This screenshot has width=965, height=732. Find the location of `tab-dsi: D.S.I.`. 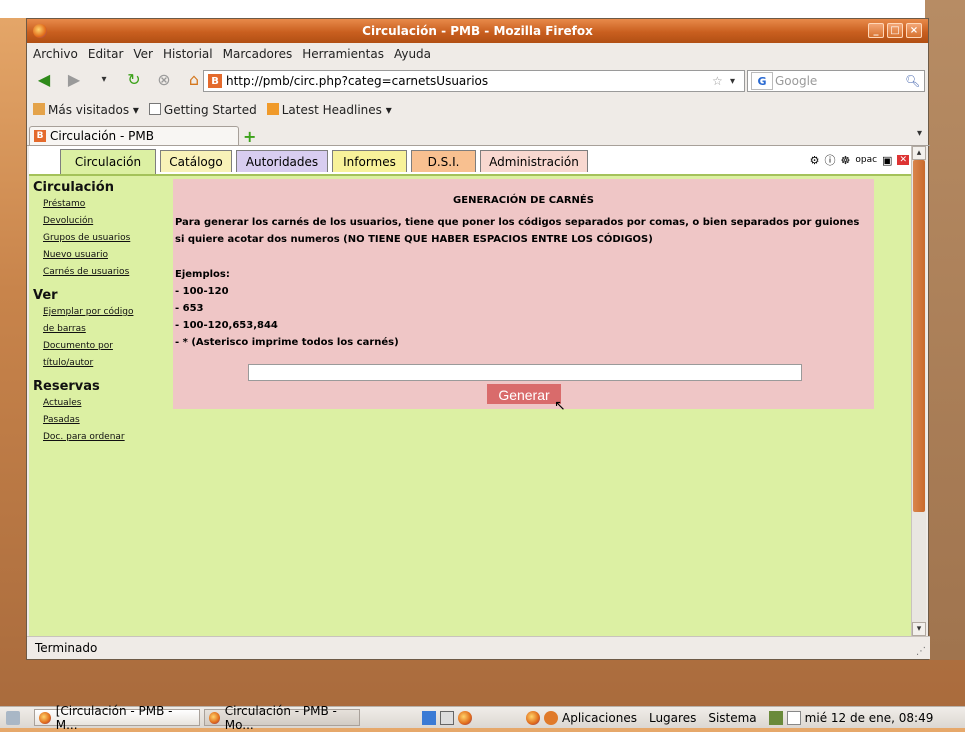

tab-dsi: D.S.I. is located at coordinates (443, 161).